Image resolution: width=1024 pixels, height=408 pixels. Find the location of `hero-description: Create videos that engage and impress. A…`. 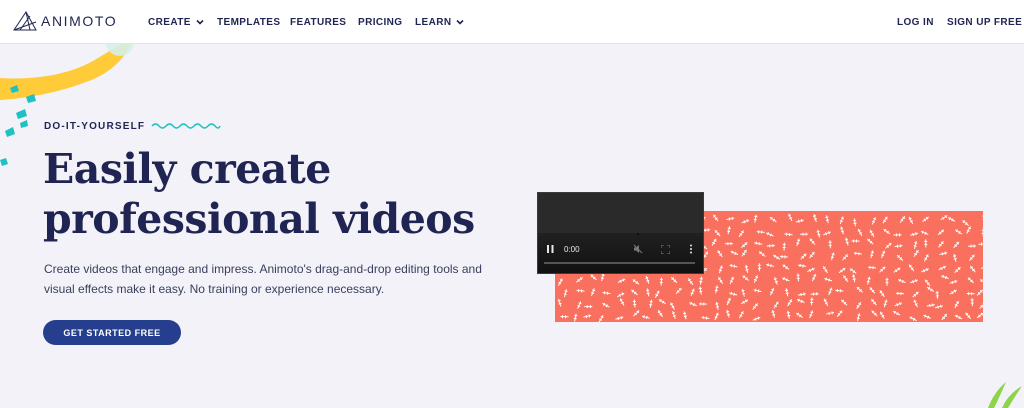

hero-description: Create videos that engage and impress. A… is located at coordinates (263, 279).